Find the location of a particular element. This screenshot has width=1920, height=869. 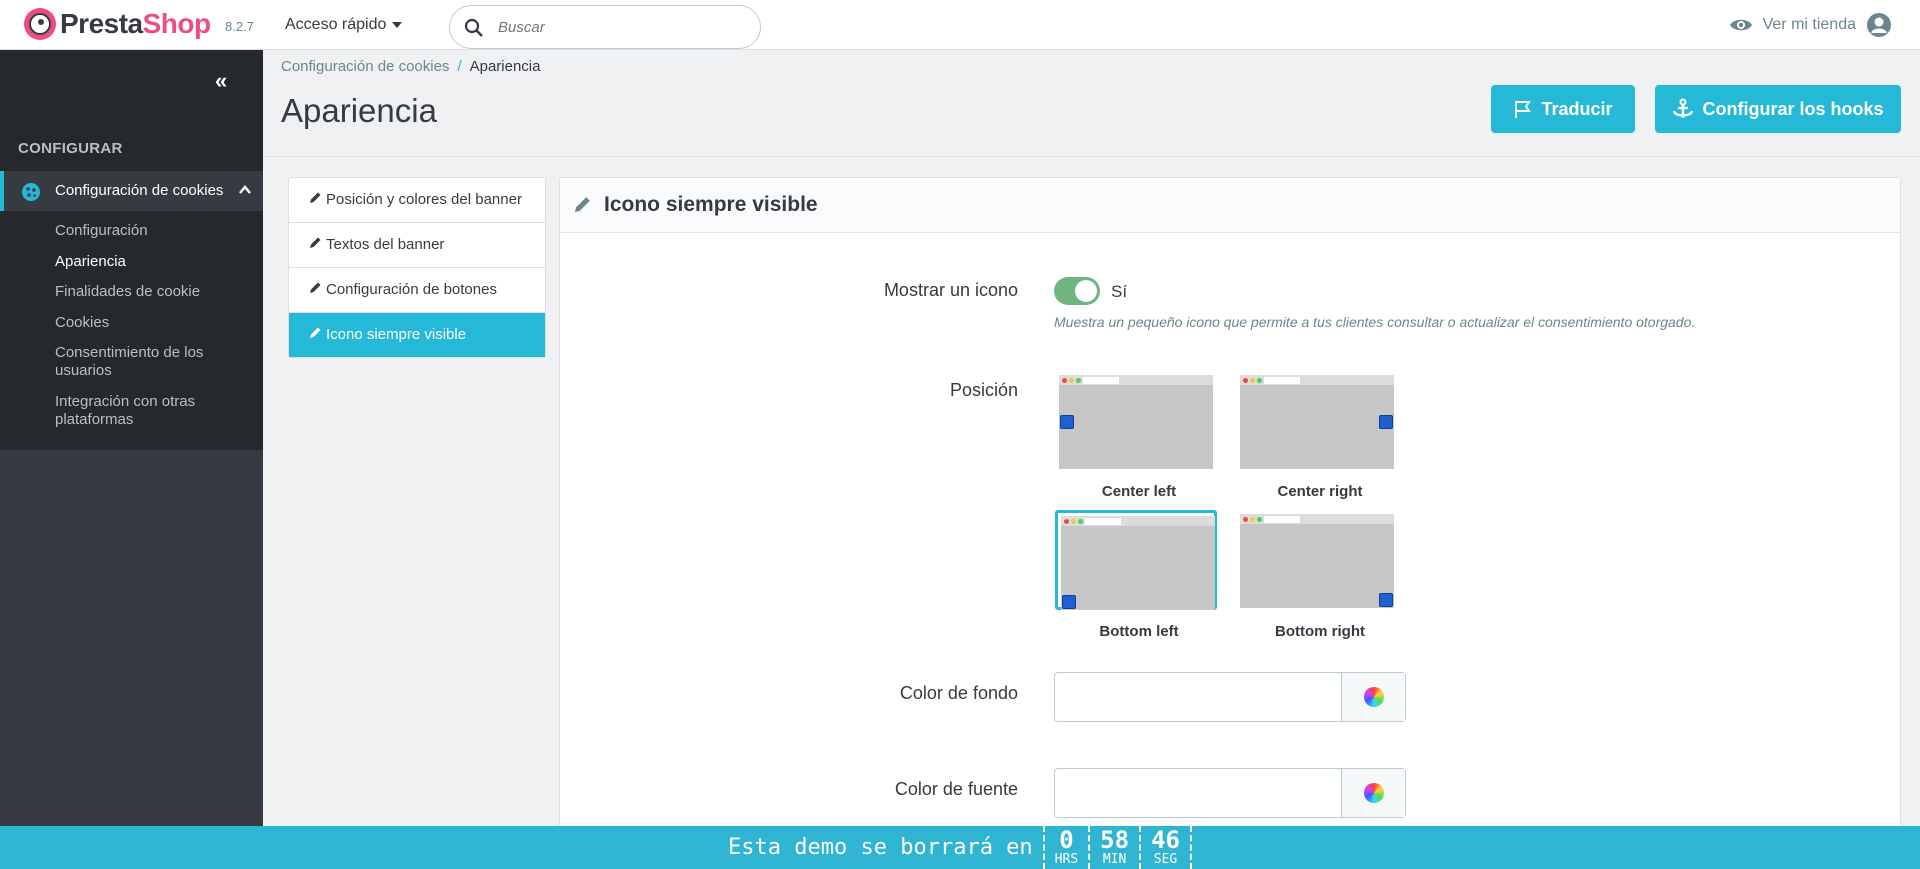

font-color-label: Color de fuente is located at coordinates (956, 789).